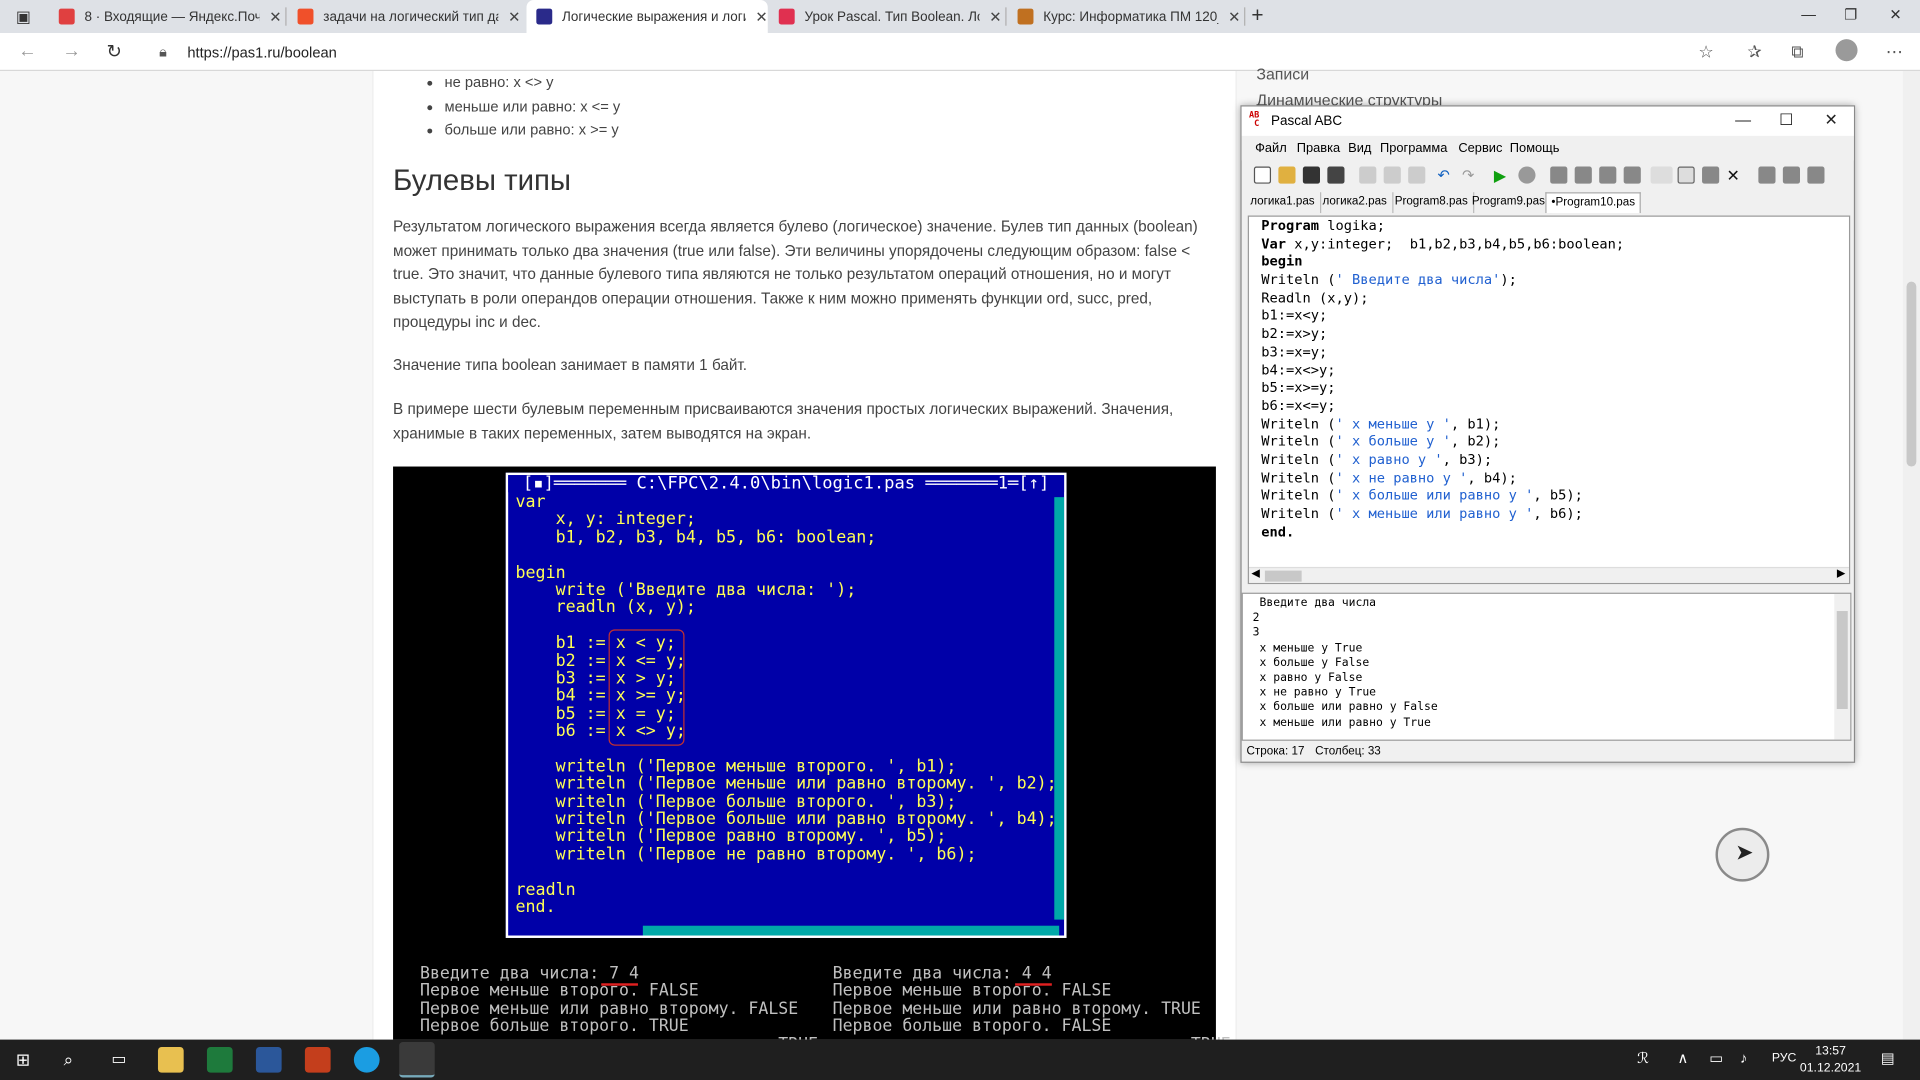 The image size is (1920, 1080). I want to click on step-into-icon, so click(1583, 175).